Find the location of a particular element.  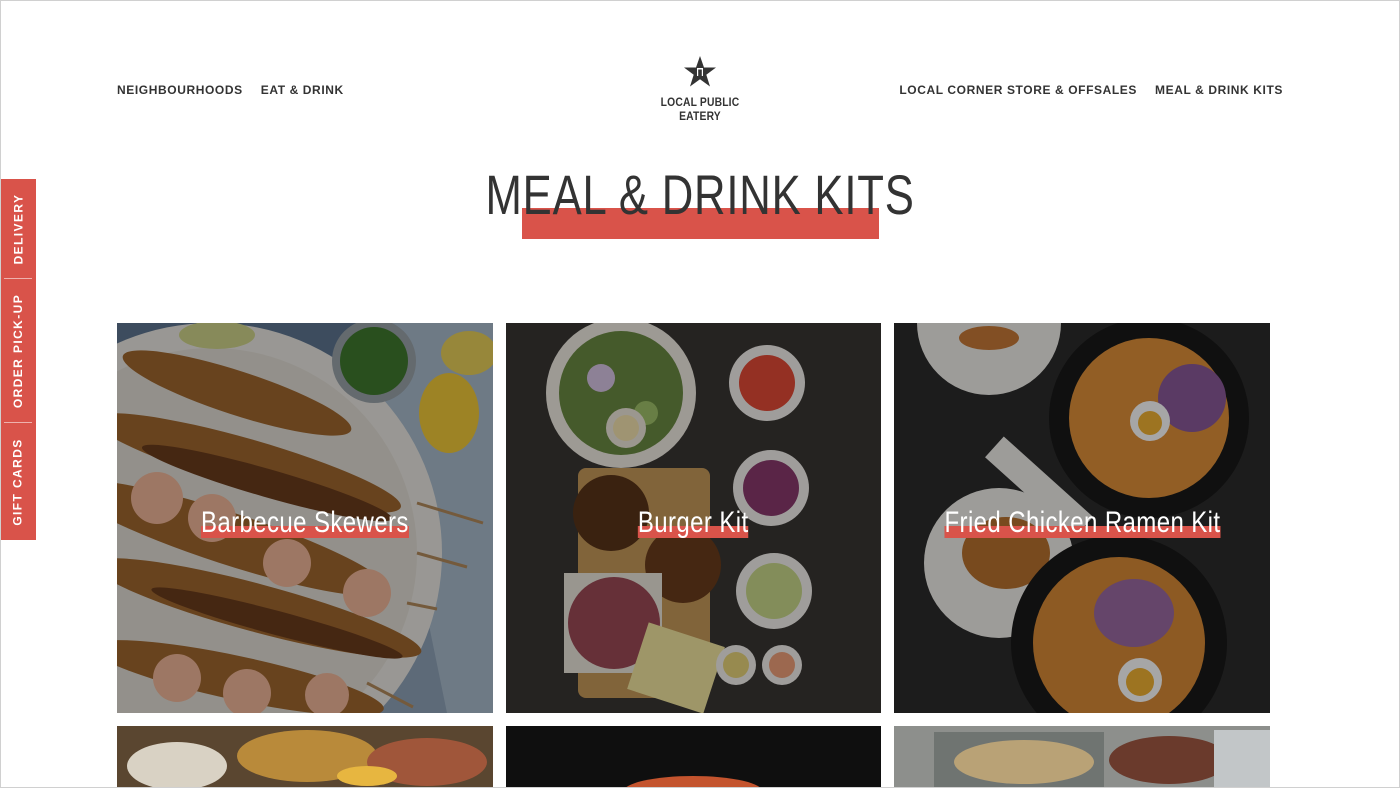

kit-card-label: Barbecue Skewers is located at coordinates (305, 523).